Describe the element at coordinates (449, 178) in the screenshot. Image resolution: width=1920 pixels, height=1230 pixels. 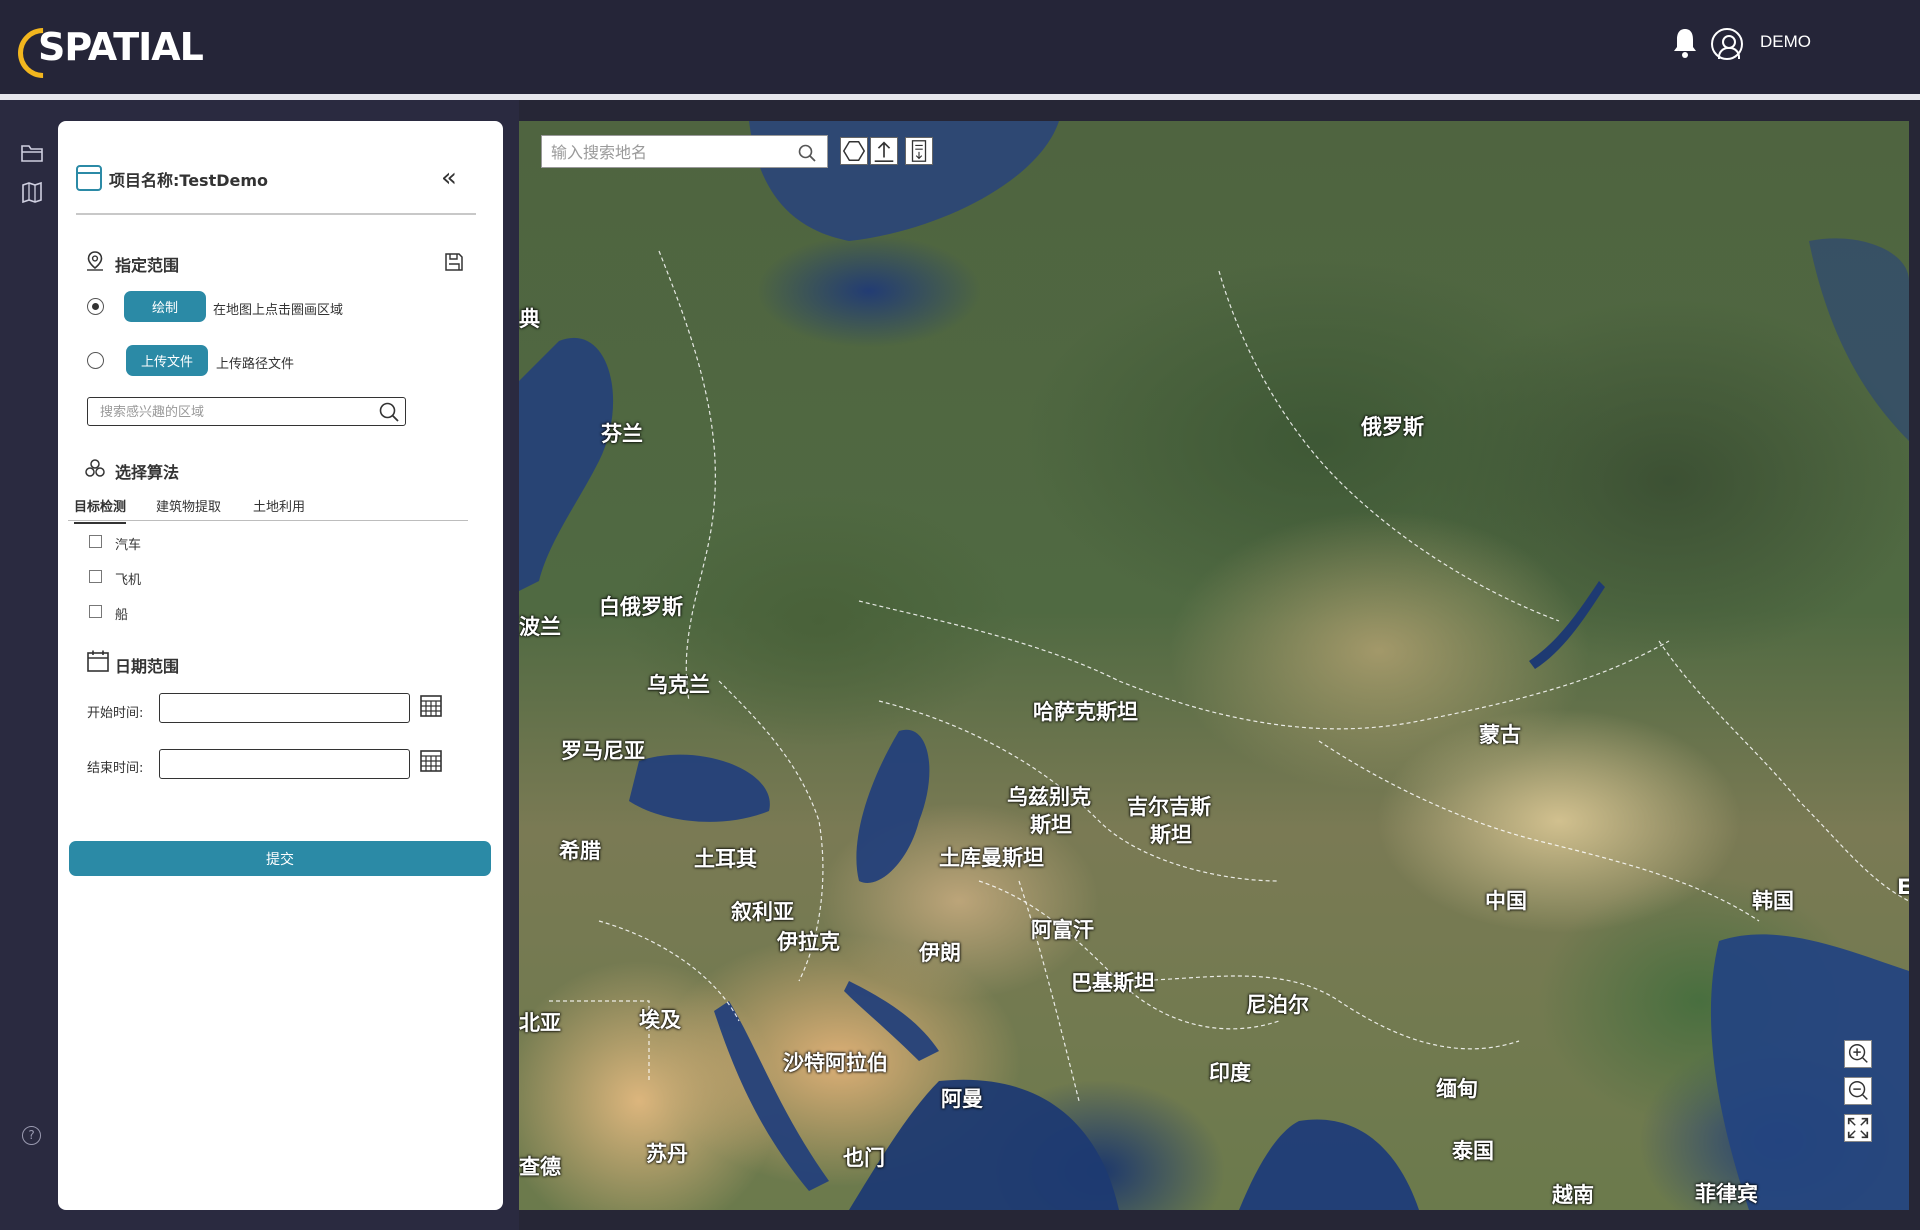
I see `collapse-panel-button: «` at that location.